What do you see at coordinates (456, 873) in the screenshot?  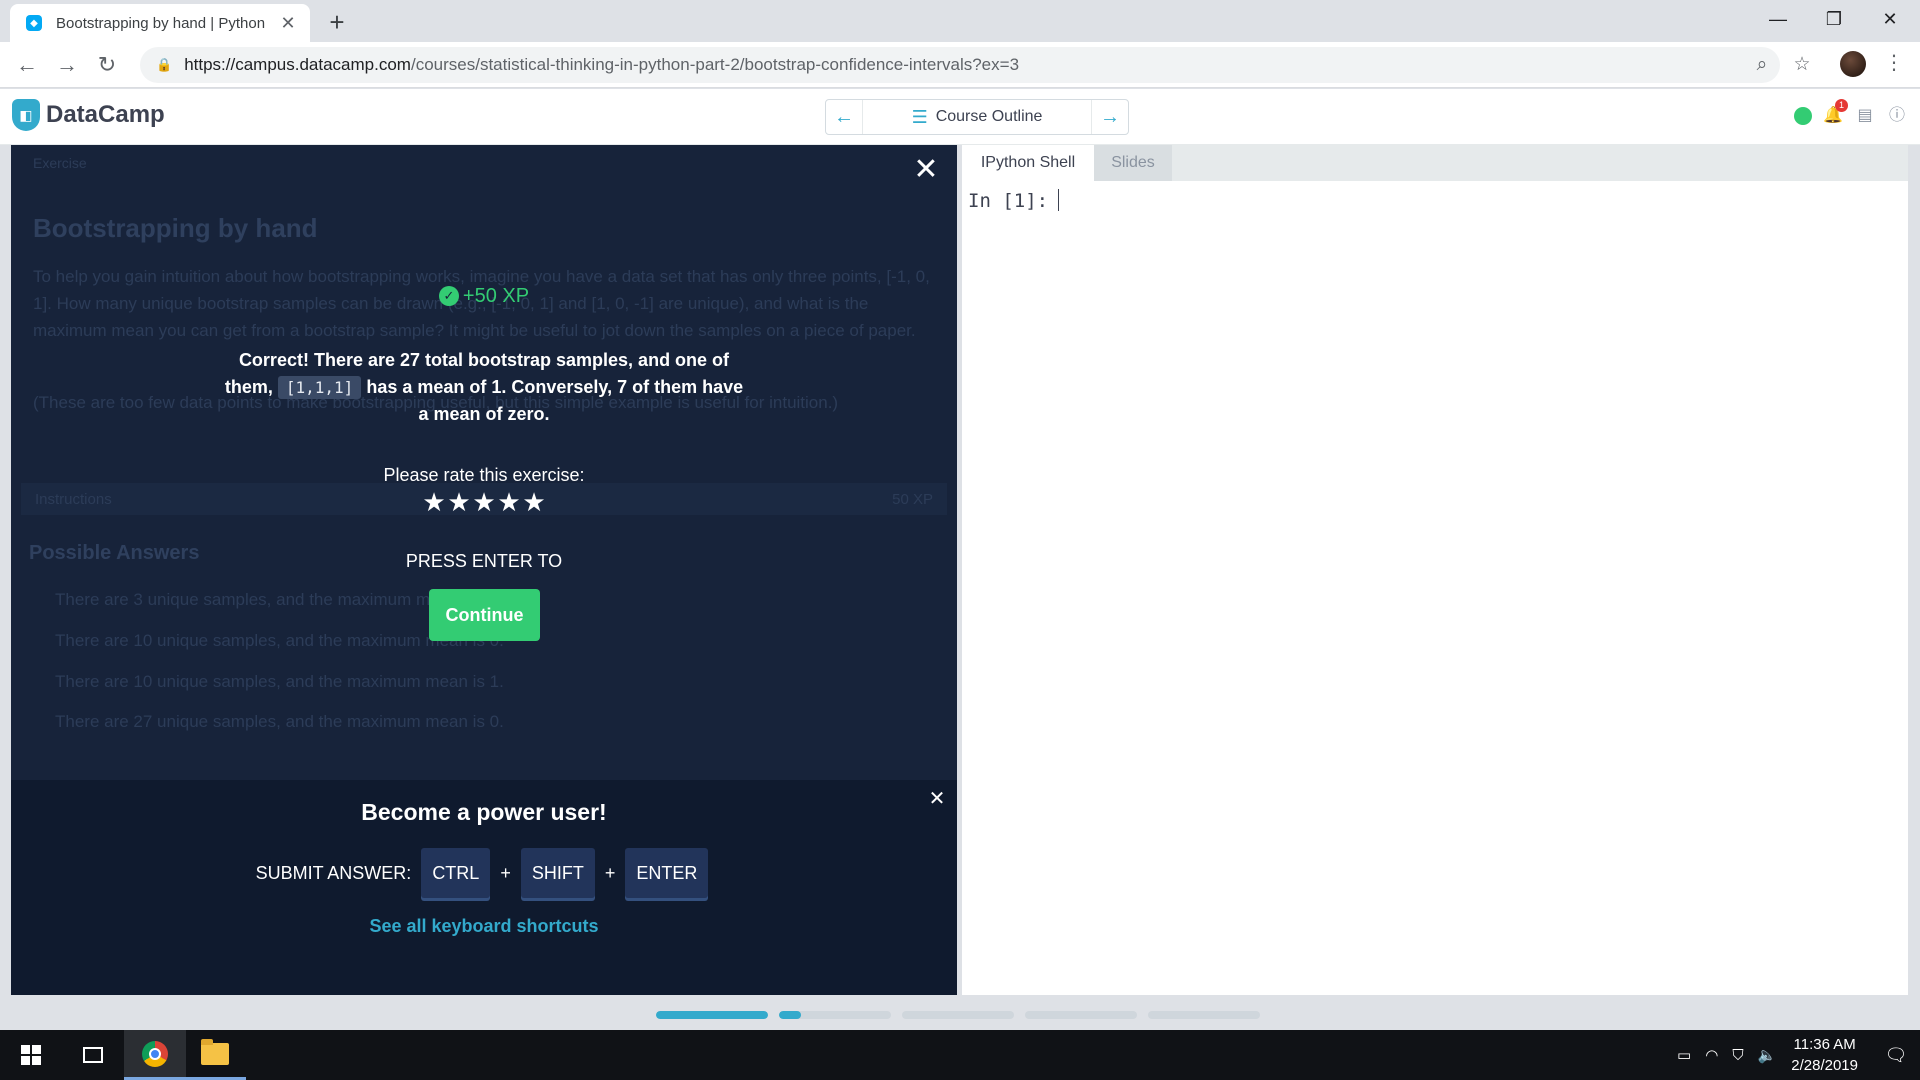 I see `key-ctrl: CTRL` at bounding box center [456, 873].